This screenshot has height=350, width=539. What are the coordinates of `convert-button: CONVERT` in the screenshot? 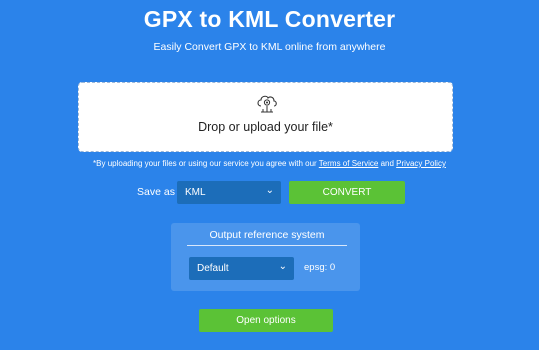 It's located at (347, 192).